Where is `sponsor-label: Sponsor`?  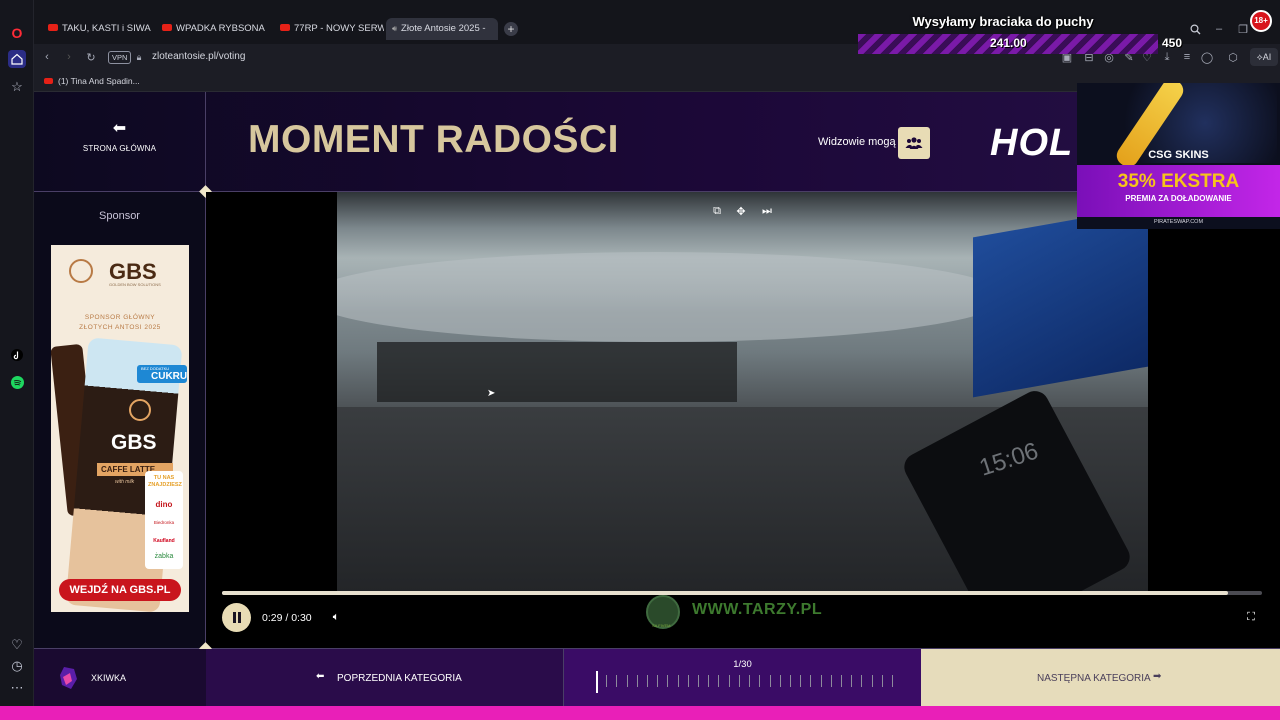 sponsor-label: Sponsor is located at coordinates (119, 216).